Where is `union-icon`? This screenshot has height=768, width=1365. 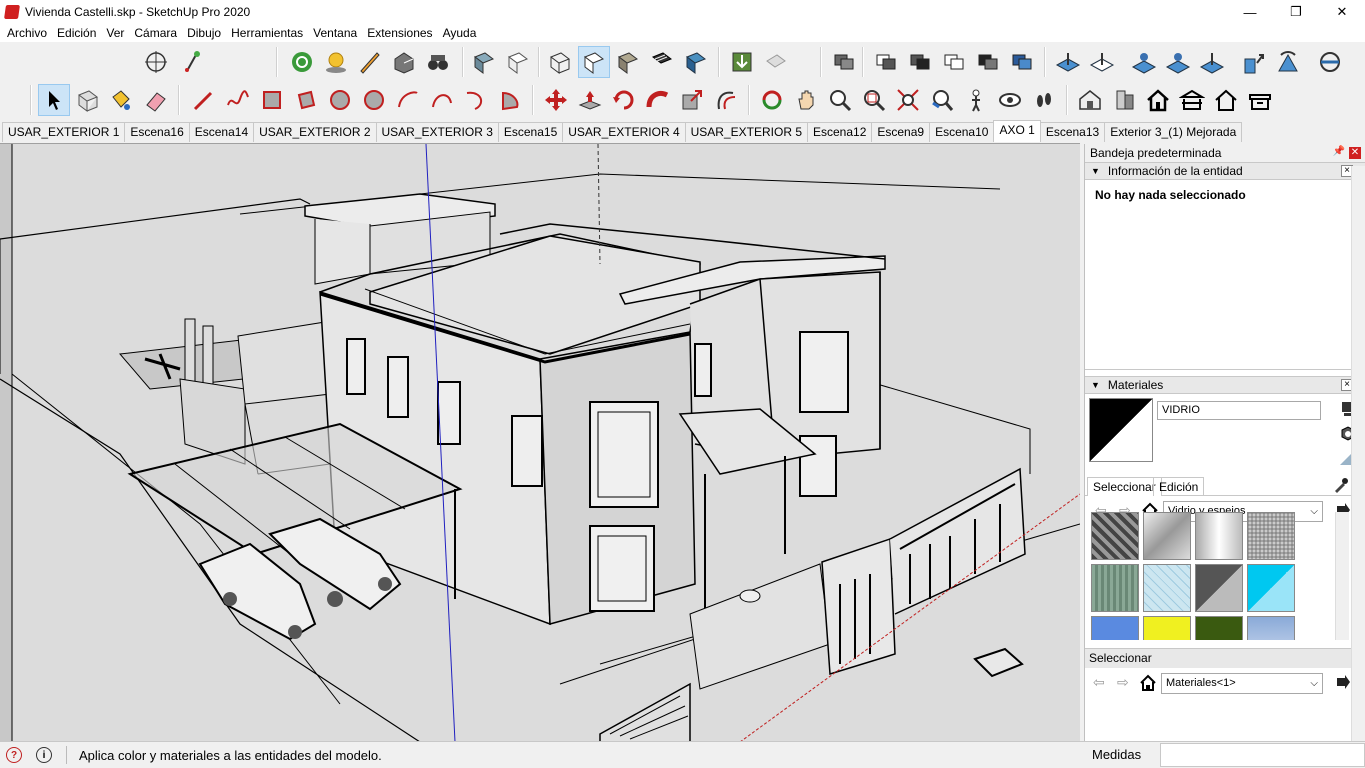
union-icon is located at coordinates (954, 62).